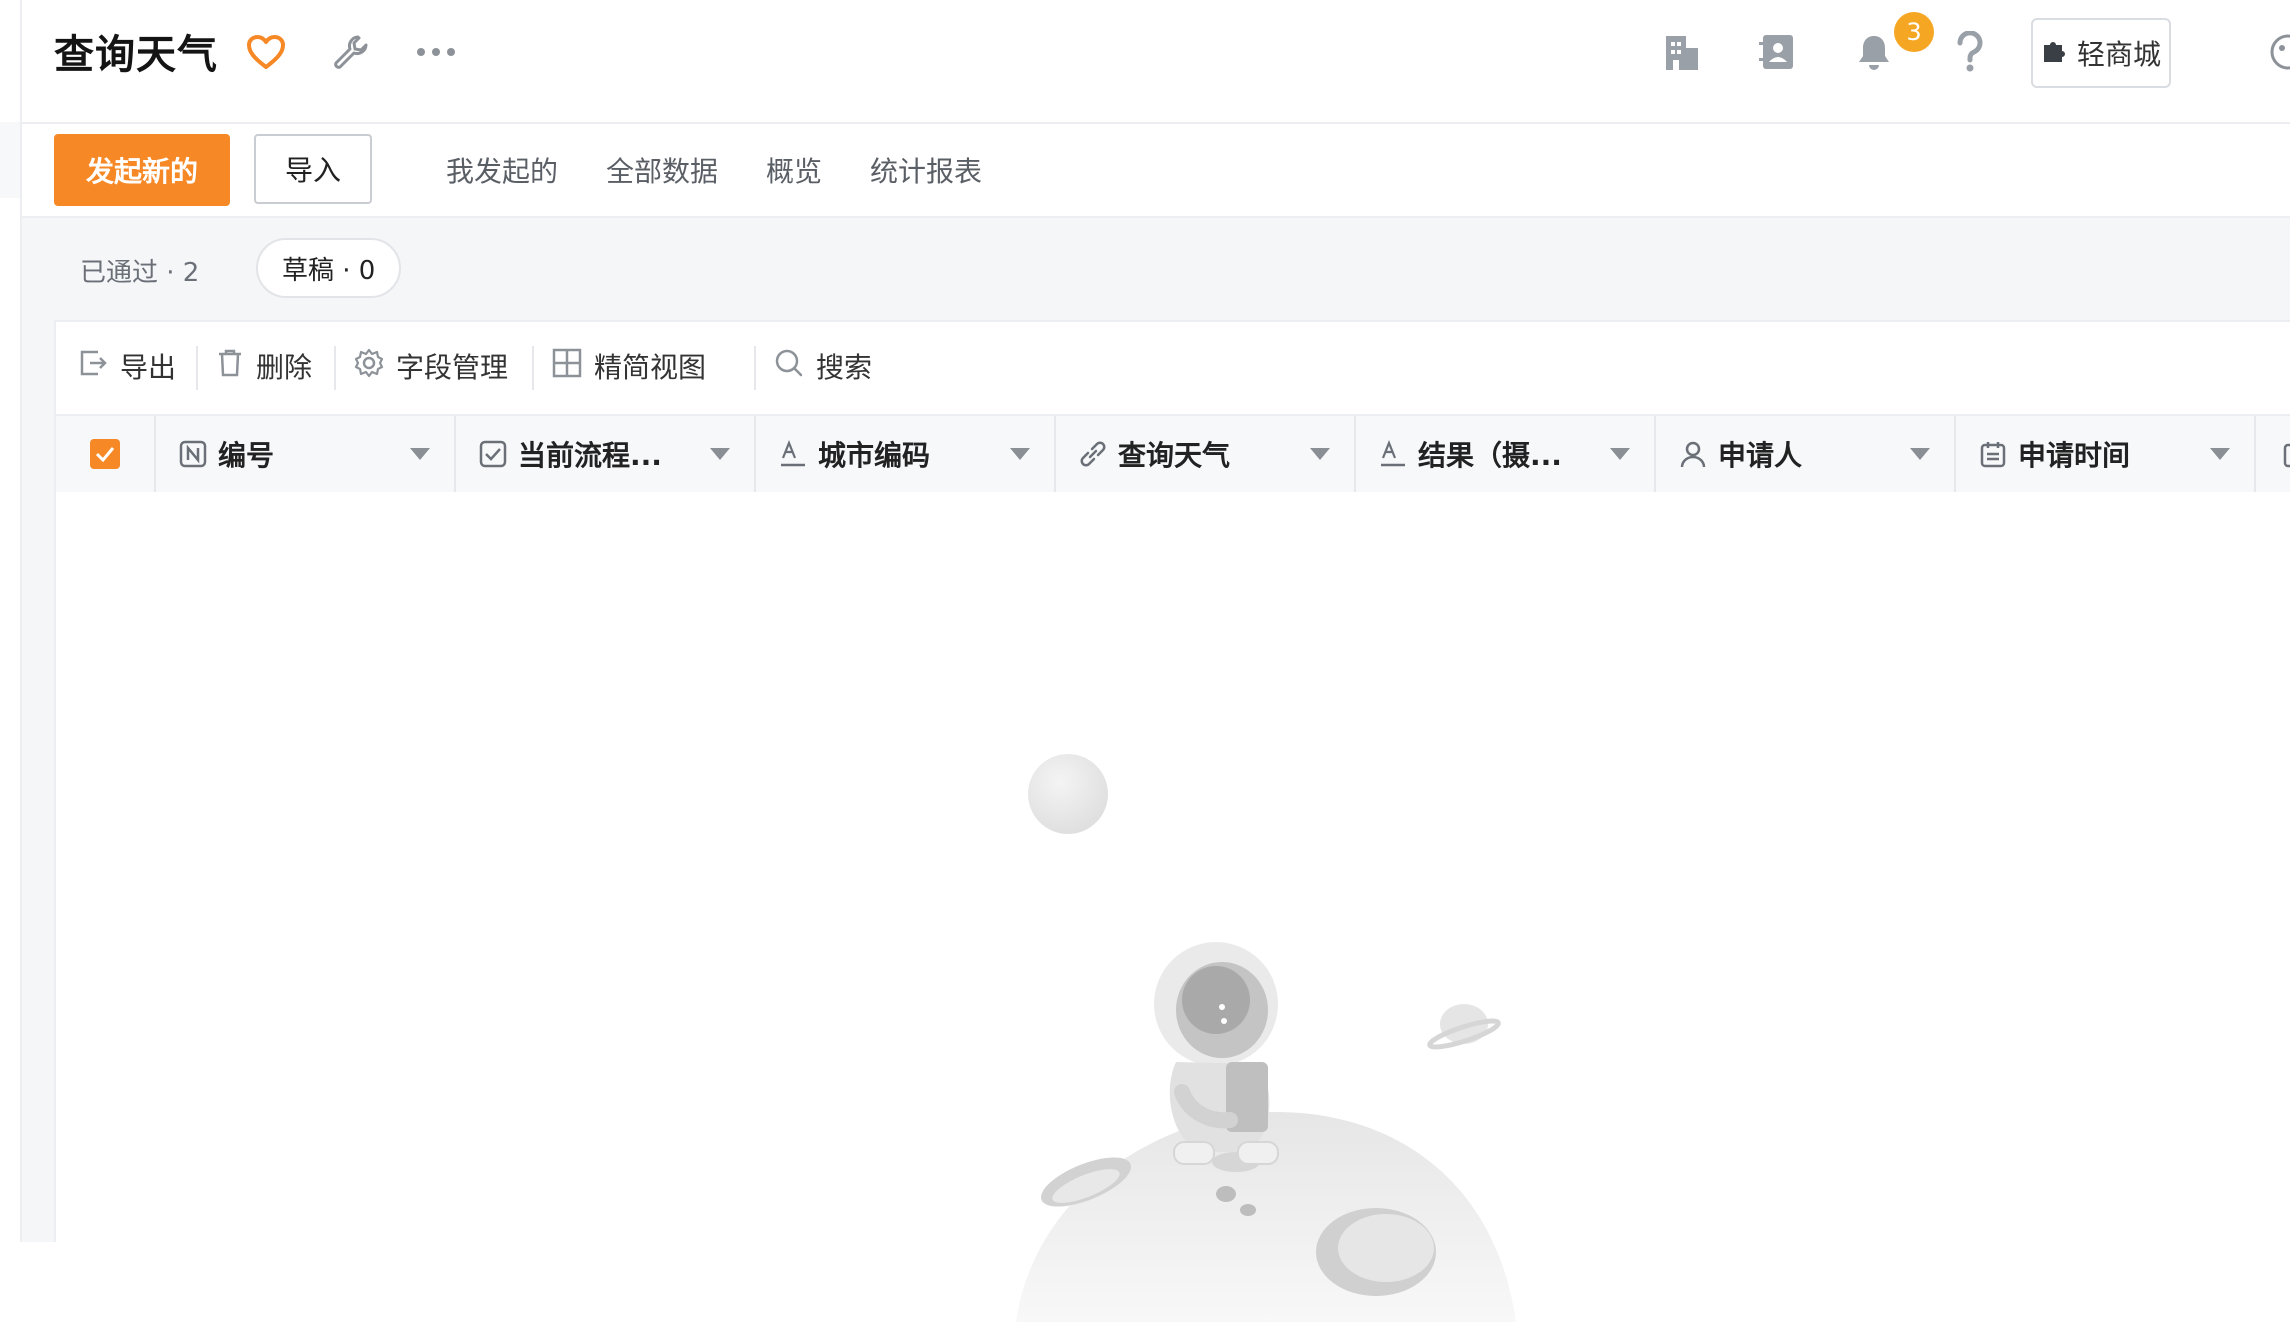 Image resolution: width=2290 pixels, height=1322 pixels. I want to click on tab-statistics: 统计报表, so click(926, 170).